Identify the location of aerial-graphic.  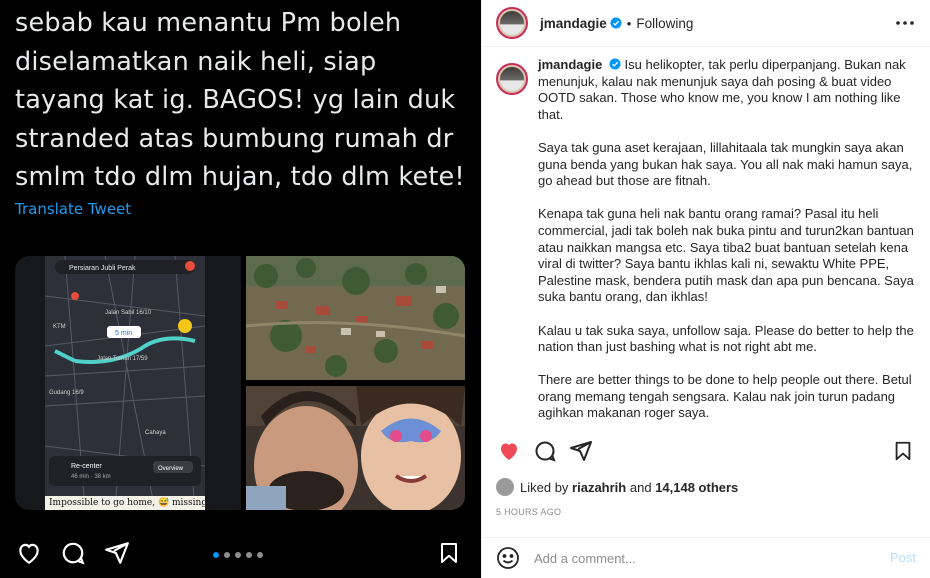
(355, 318).